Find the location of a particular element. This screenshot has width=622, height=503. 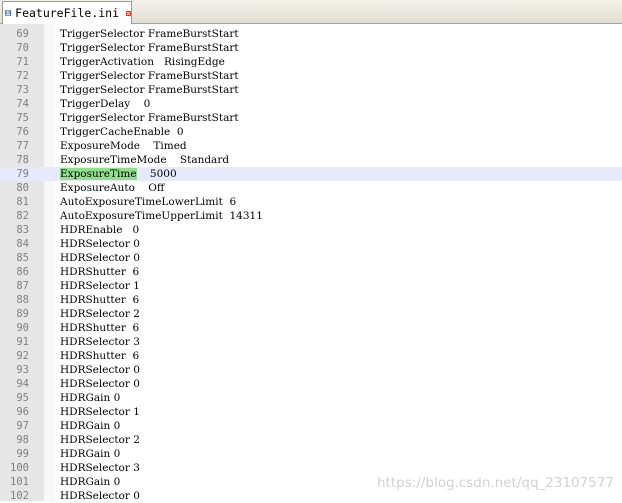

line-text: ExposureAuto Off is located at coordinates (112, 188).